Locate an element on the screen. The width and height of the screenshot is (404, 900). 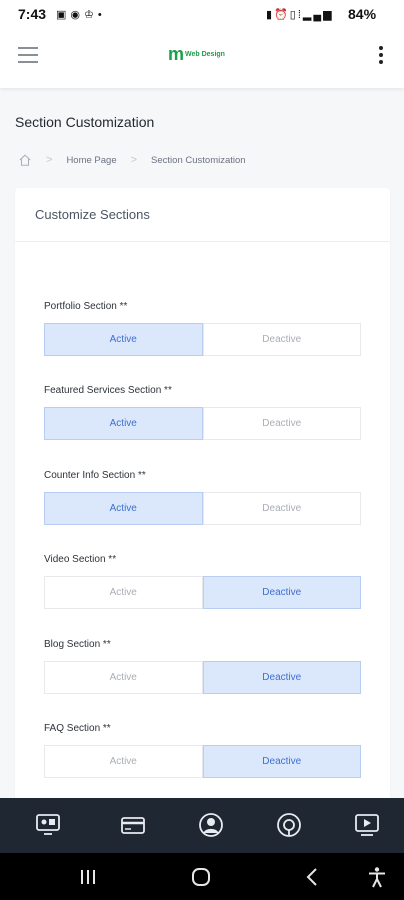
alarm-icon: ⏰ is located at coordinates (282, 15).